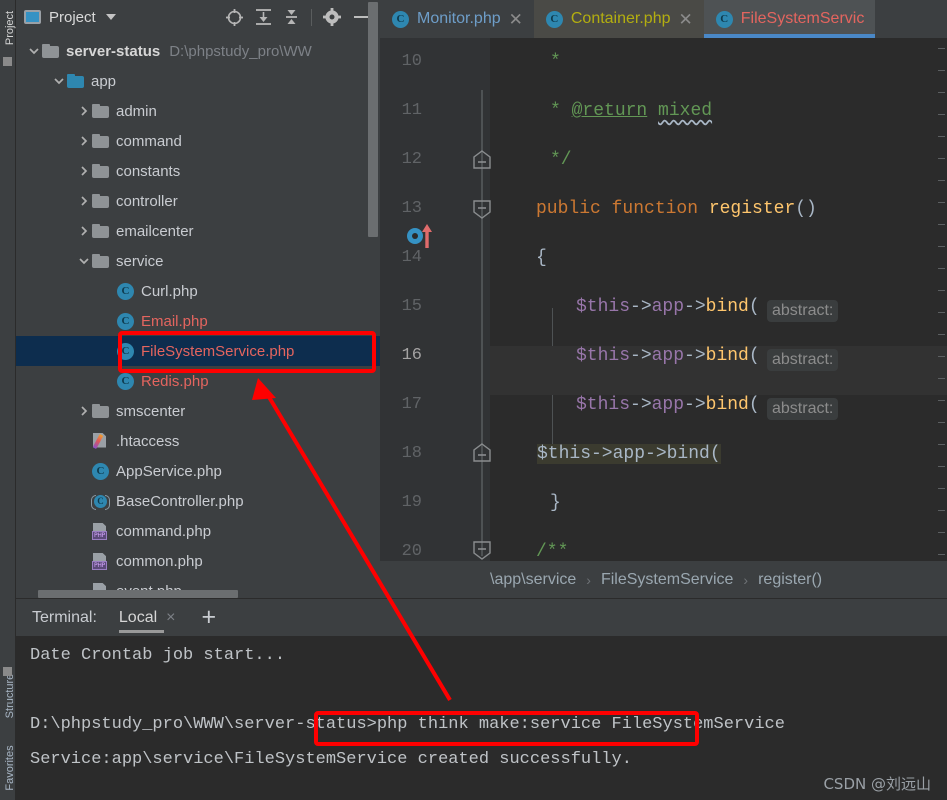  Describe the element at coordinates (138, 594) in the screenshot. I see `project-tree-hscrollbar` at that location.